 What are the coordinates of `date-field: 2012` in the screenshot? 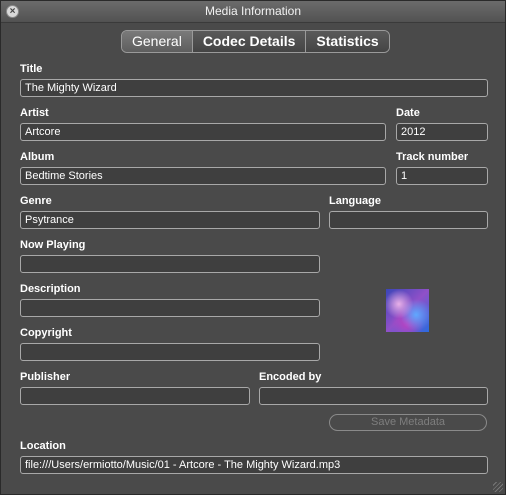 It's located at (442, 132).